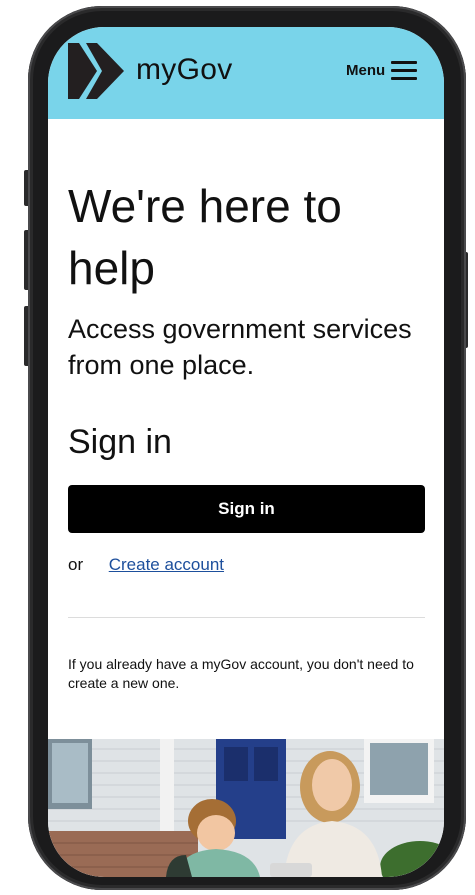 The image size is (475, 895). I want to click on mygov-chevron-logo-icon, so click(96, 71).